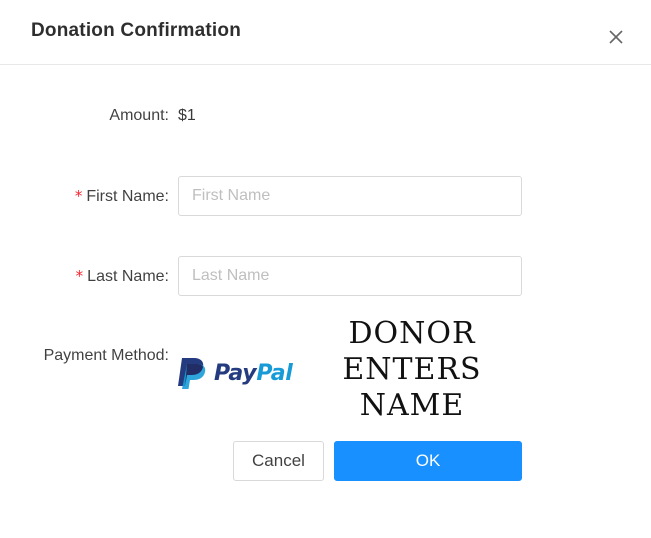 Image resolution: width=651 pixels, height=538 pixels. I want to click on close-button, so click(616, 37).